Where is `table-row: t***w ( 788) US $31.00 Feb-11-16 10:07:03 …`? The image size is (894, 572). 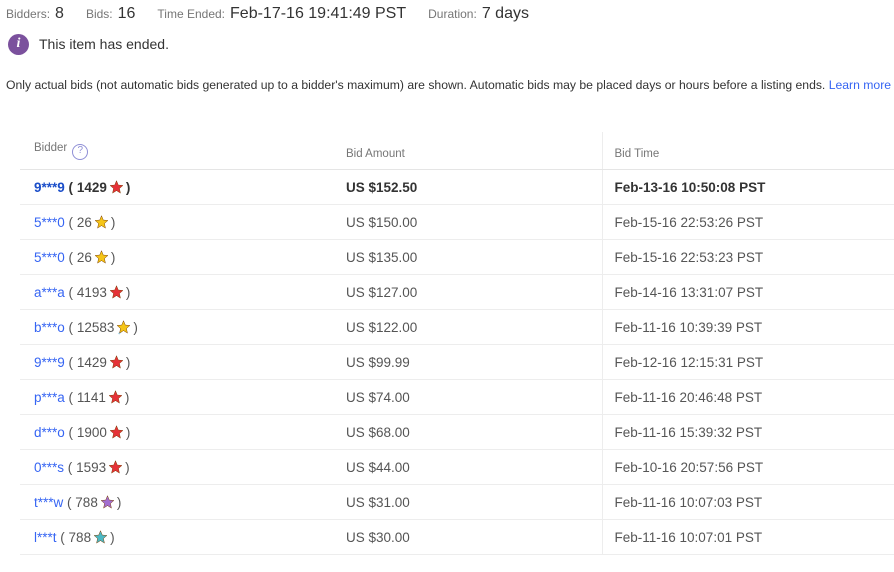 table-row: t***w ( 788) US $31.00 Feb-11-16 10:07:03 … is located at coordinates (457, 502).